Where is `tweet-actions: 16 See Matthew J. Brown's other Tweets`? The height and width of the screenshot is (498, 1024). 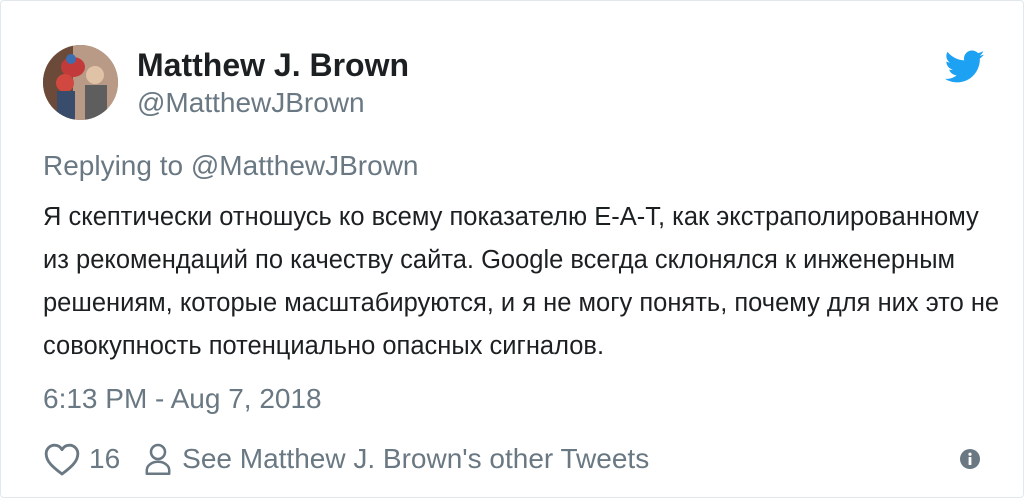
tweet-actions: 16 See Matthew J. Brown's other Tweets is located at coordinates (346, 459).